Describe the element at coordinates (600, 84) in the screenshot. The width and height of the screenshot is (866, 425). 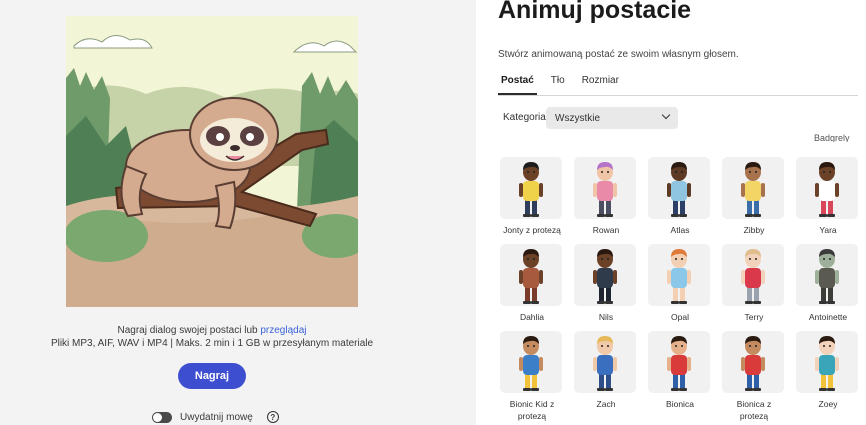
I see `tab-size: Rozmiar` at that location.